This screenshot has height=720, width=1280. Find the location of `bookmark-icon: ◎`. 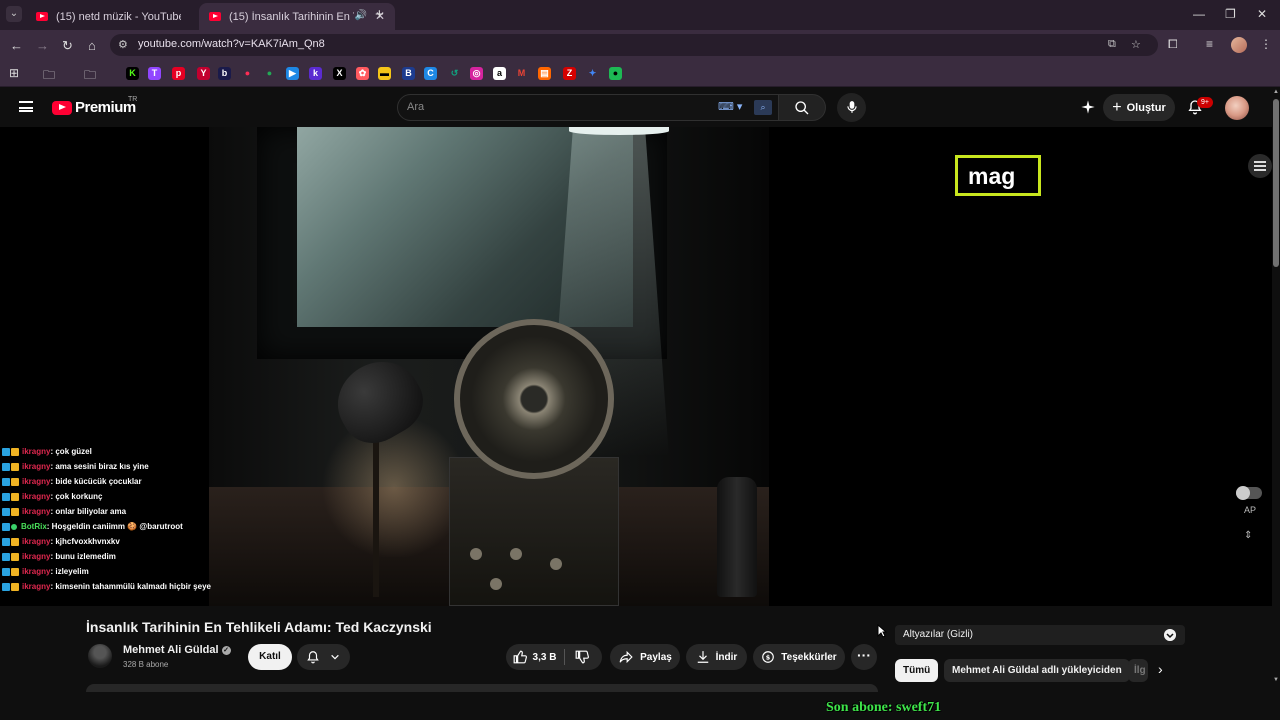

bookmark-icon: ◎ is located at coordinates (476, 73).